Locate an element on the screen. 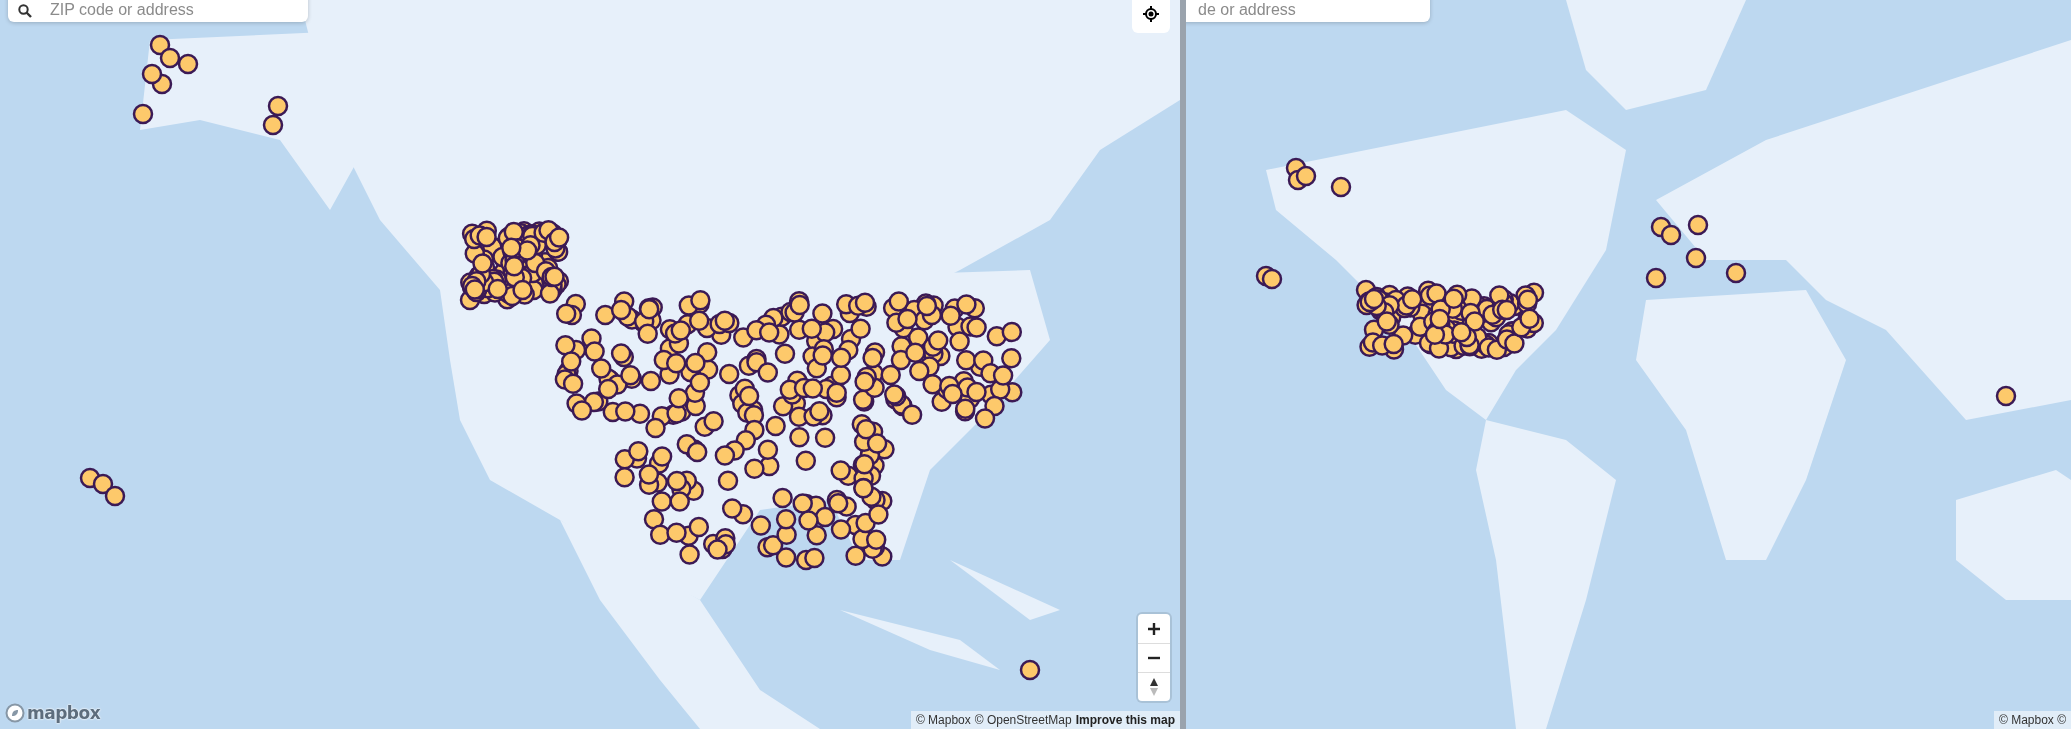 This screenshot has height=729, width=2071. locate-icon is located at coordinates (1151, 13).